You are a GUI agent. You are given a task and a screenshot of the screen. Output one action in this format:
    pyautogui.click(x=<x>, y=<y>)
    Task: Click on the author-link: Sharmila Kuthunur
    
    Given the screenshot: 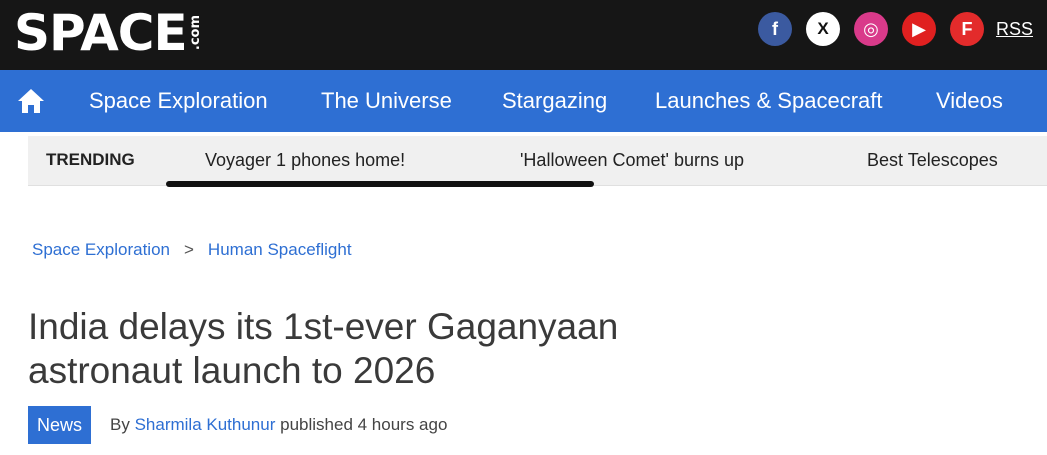 What is the action you would take?
    pyautogui.click(x=205, y=424)
    